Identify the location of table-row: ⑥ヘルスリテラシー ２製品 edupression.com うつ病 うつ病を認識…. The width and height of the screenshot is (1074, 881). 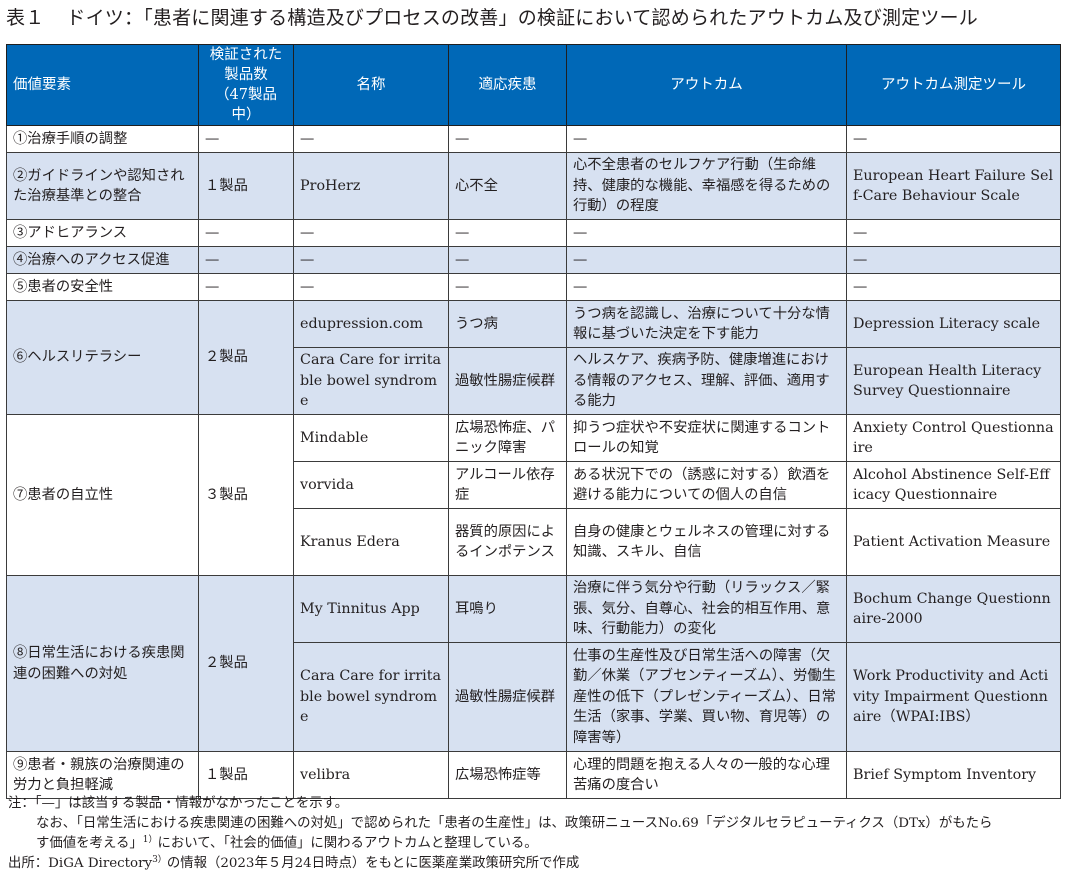
(533, 357).